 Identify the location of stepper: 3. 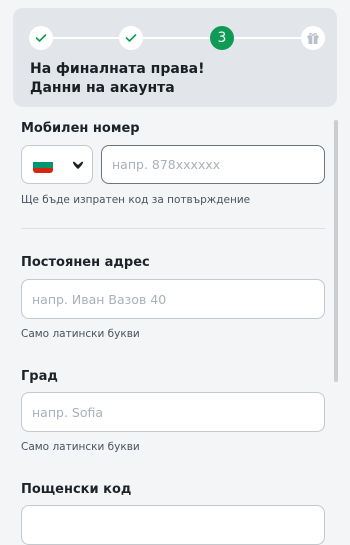
(177, 38).